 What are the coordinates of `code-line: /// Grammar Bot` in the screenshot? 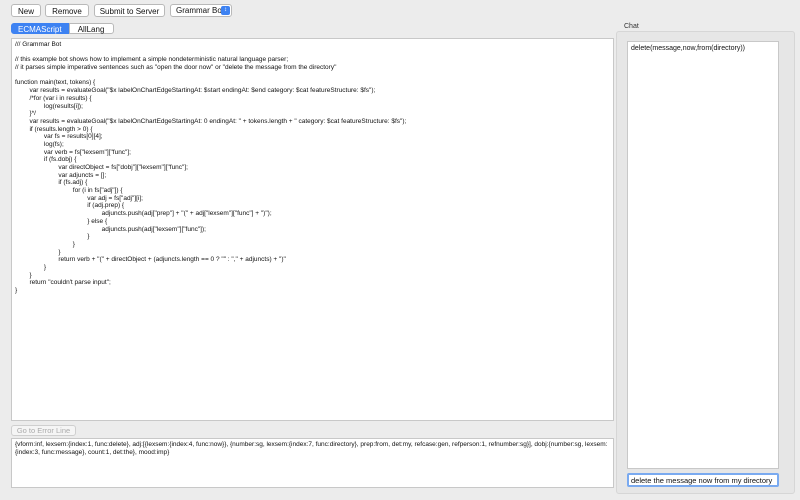 It's located at (38, 44).